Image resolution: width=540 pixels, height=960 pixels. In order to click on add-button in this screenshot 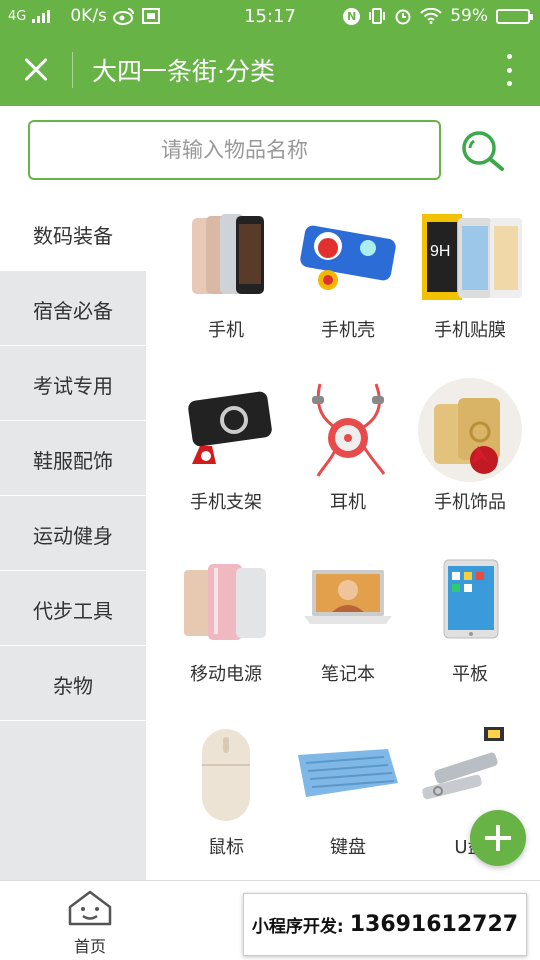, I will do `click(498, 838)`.